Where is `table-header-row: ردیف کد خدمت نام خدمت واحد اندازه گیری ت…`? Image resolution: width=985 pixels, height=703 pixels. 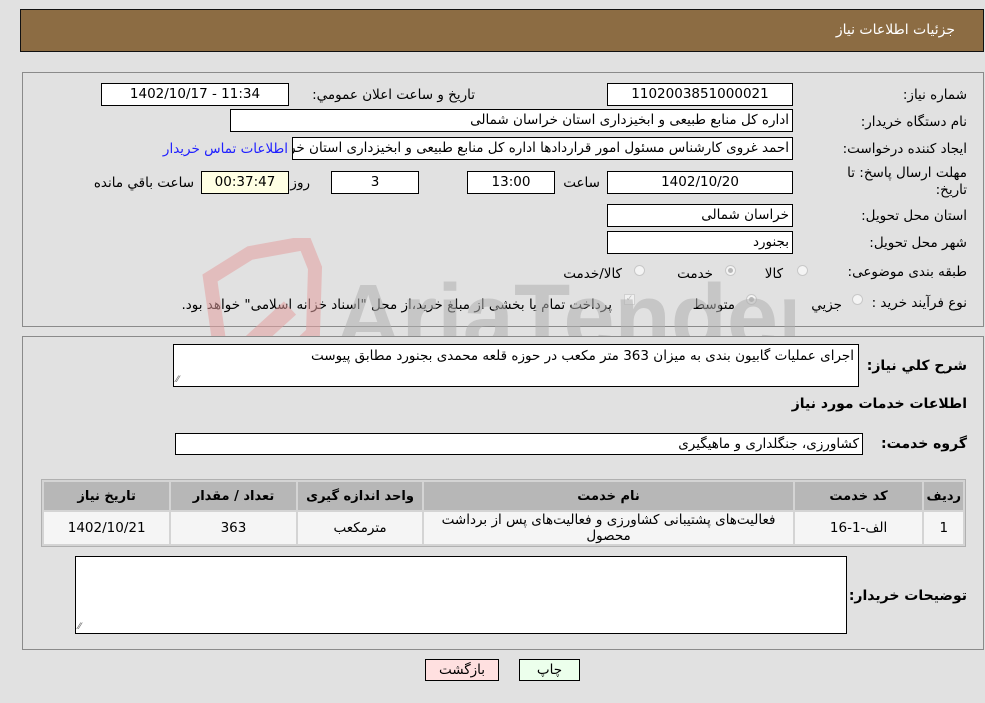
table-header-row: ردیف کد خدمت نام خدمت واحد اندازه گیری ت… is located at coordinates (503, 496).